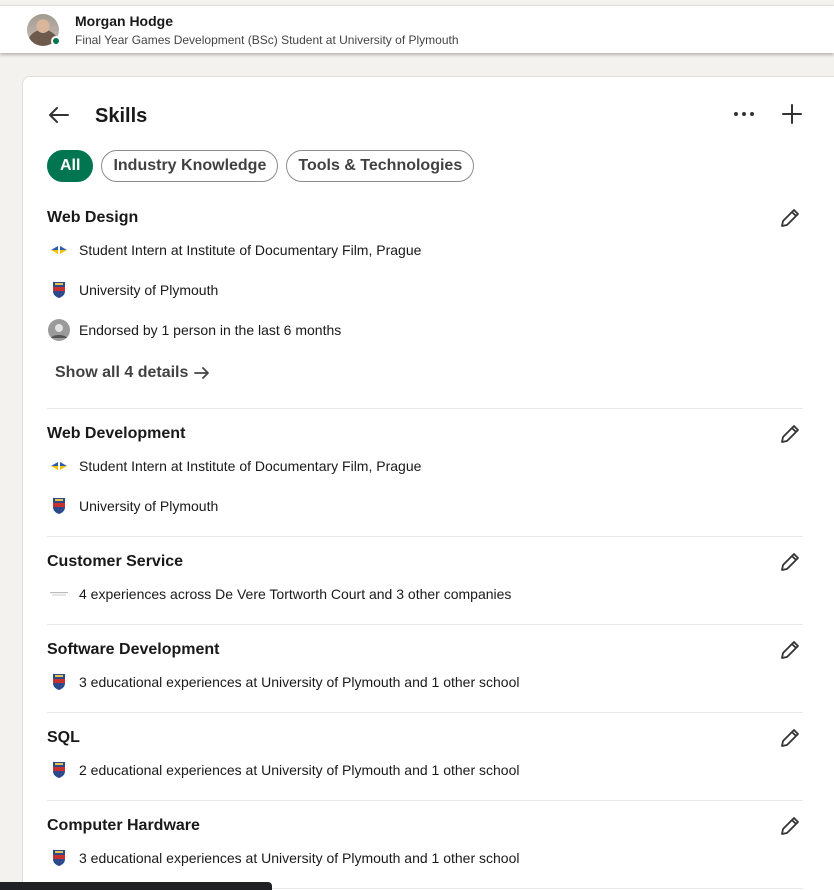 The height and width of the screenshot is (890, 834). What do you see at coordinates (425, 554) in the screenshot?
I see `skill-name: Customer Service` at bounding box center [425, 554].